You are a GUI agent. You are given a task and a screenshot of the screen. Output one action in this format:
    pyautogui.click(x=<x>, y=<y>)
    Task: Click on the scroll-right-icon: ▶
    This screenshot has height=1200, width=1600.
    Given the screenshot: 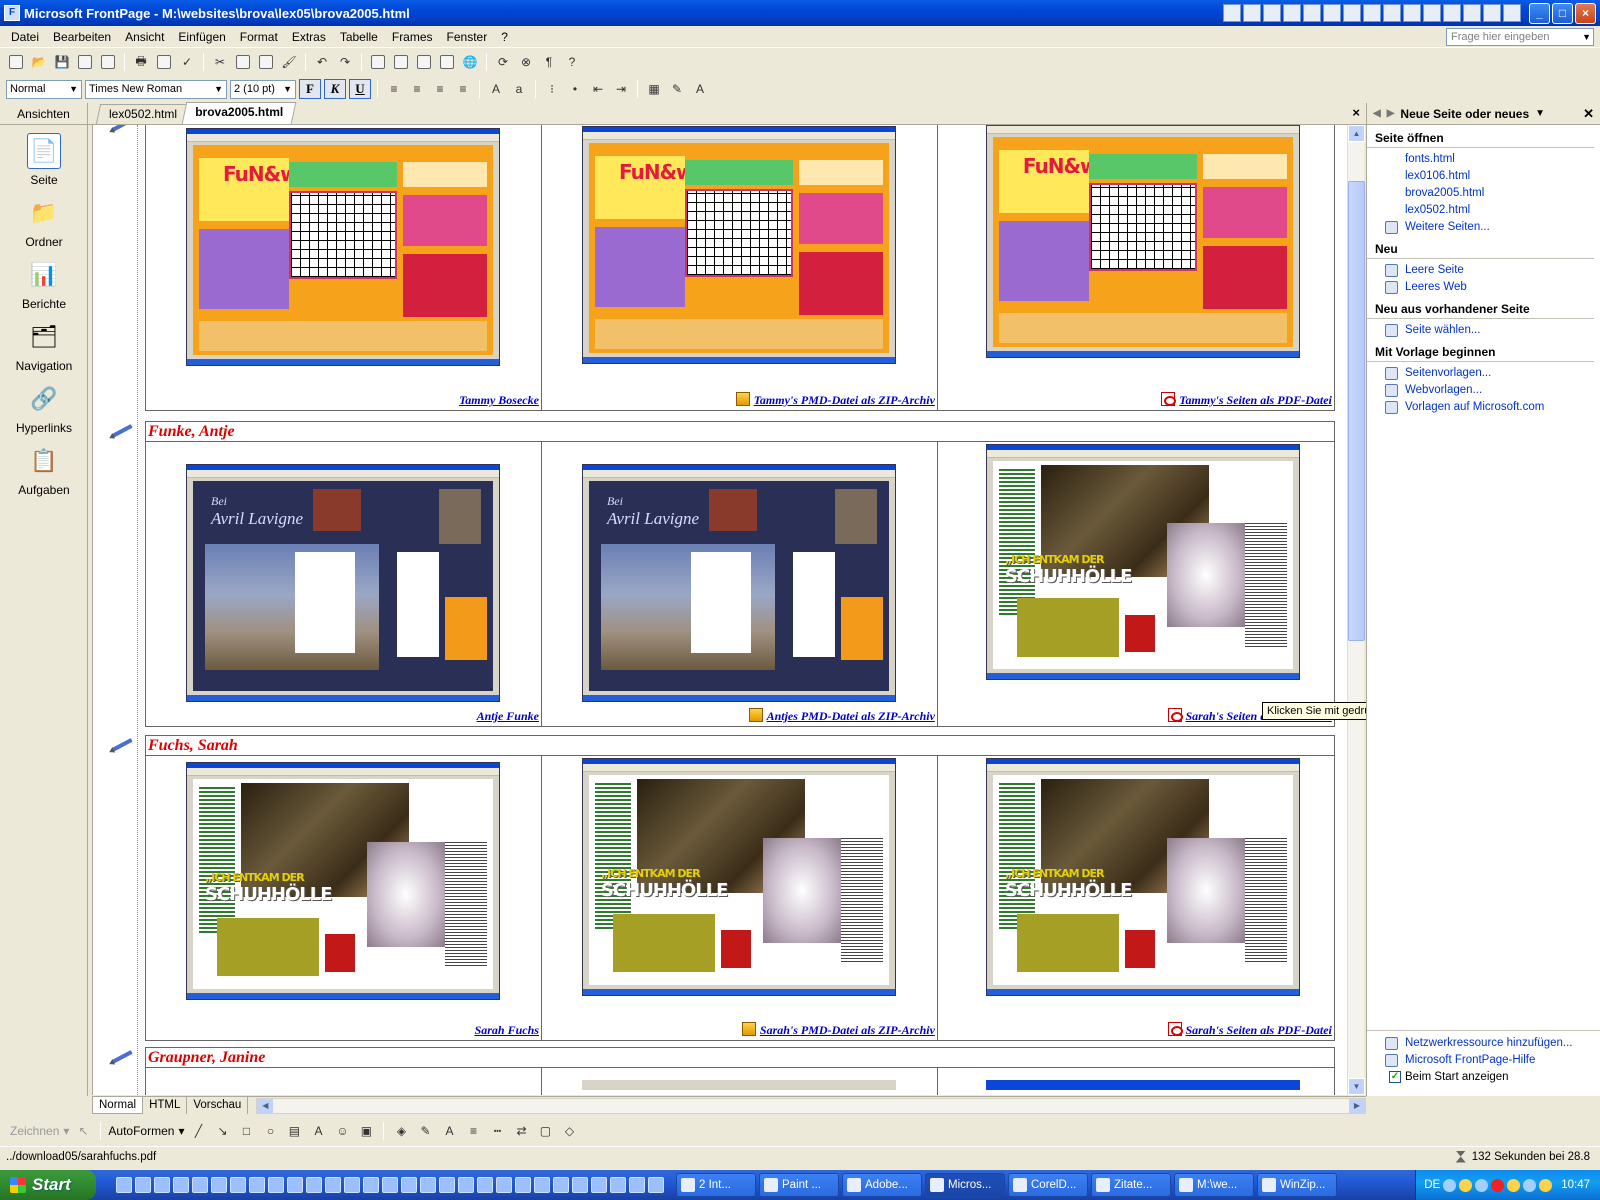 What is the action you would take?
    pyautogui.click(x=1357, y=1105)
    